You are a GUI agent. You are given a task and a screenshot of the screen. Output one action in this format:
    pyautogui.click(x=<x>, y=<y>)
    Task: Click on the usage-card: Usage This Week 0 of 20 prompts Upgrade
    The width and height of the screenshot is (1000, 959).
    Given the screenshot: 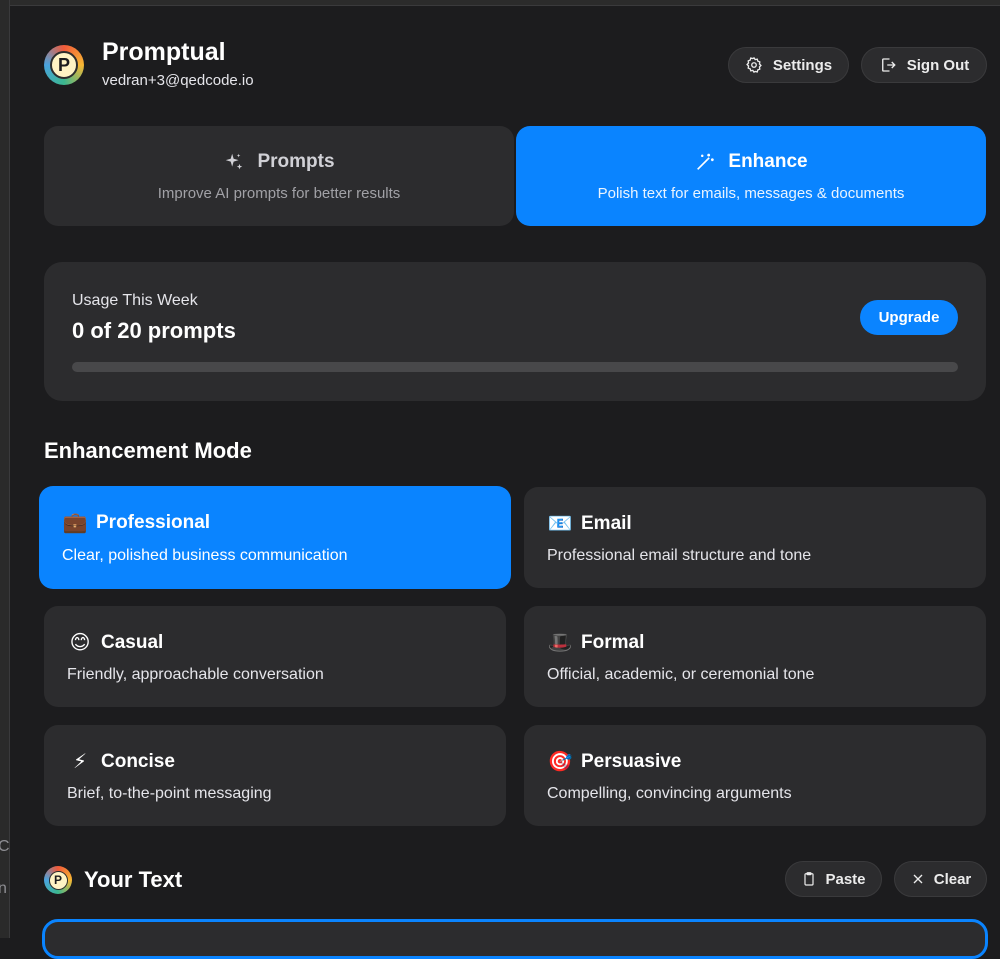 What is the action you would take?
    pyautogui.click(x=515, y=331)
    